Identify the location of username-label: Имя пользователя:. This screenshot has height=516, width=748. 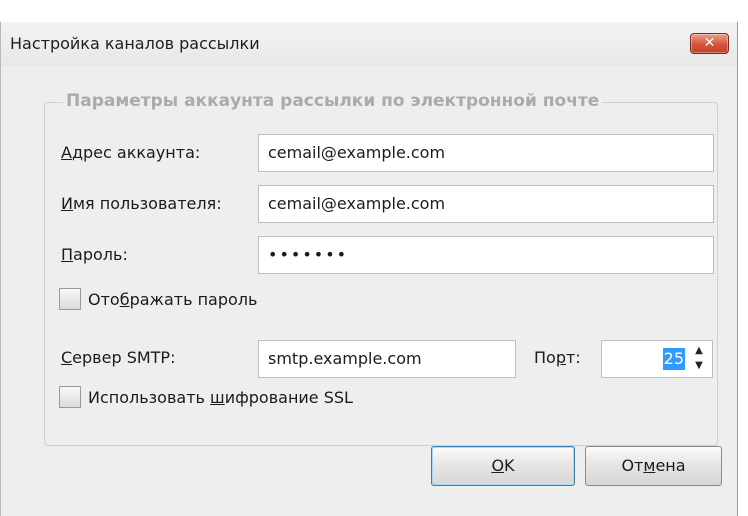
(141, 203).